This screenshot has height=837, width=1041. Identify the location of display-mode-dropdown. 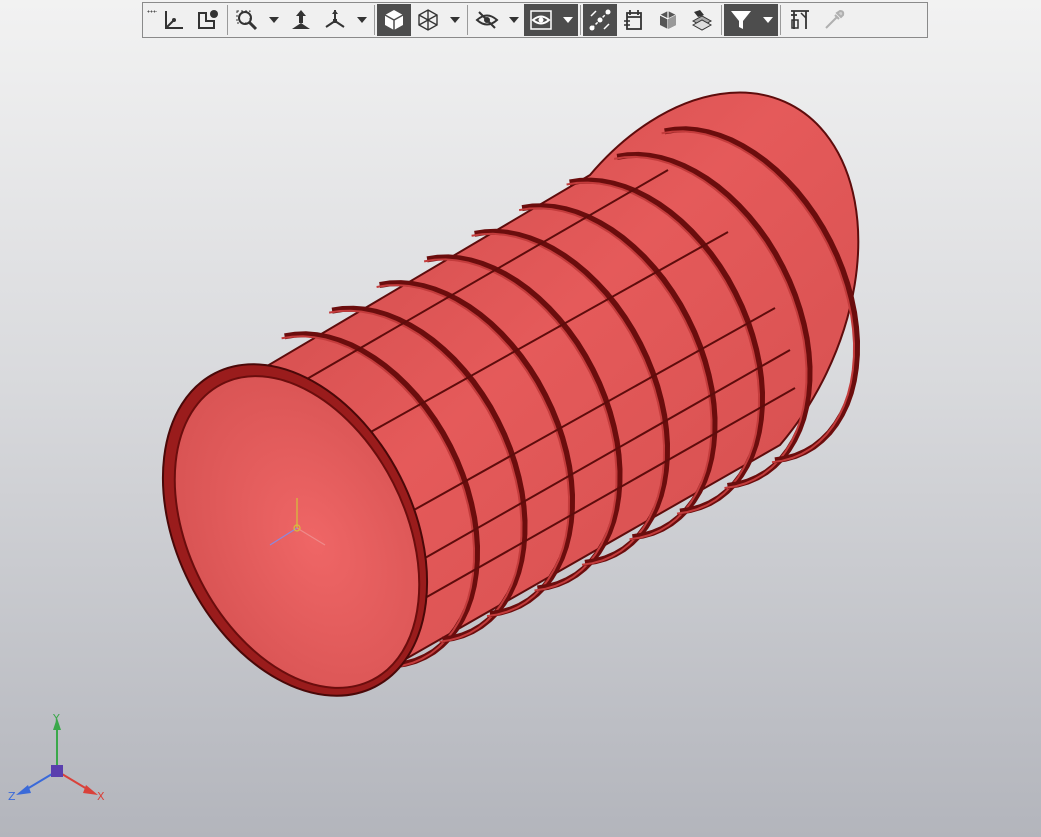
(455, 20).